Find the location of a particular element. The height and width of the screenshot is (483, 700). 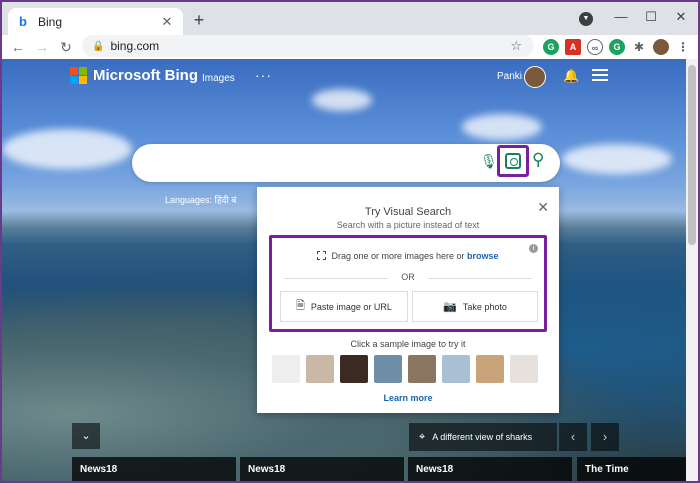

tab-bing: b Bing ✕ is located at coordinates (95, 21).